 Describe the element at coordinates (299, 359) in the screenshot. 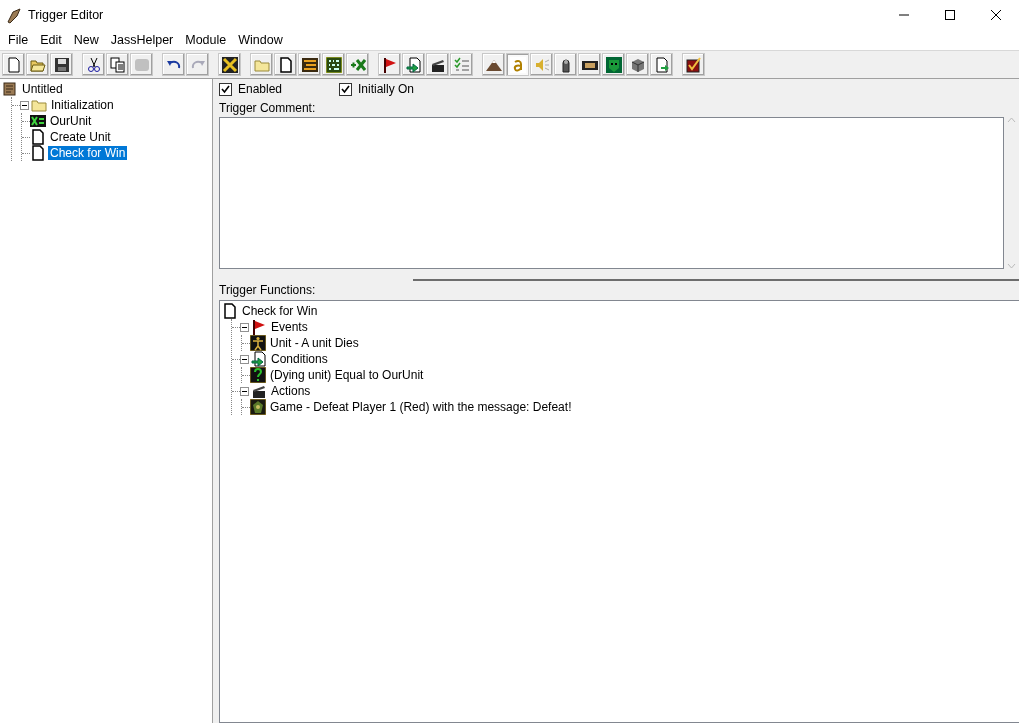

I see `tree-item: Conditions` at that location.